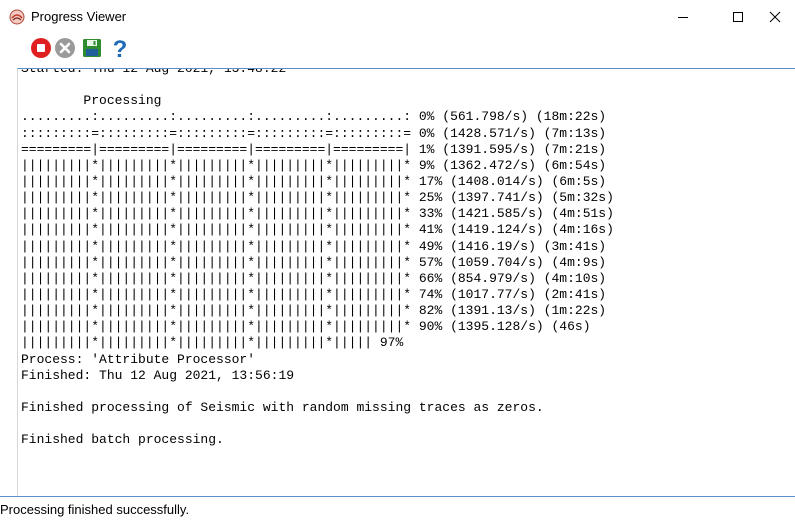  Describe the element at coordinates (79, 16) in the screenshot. I see `window-title: Progress Viewer` at that location.